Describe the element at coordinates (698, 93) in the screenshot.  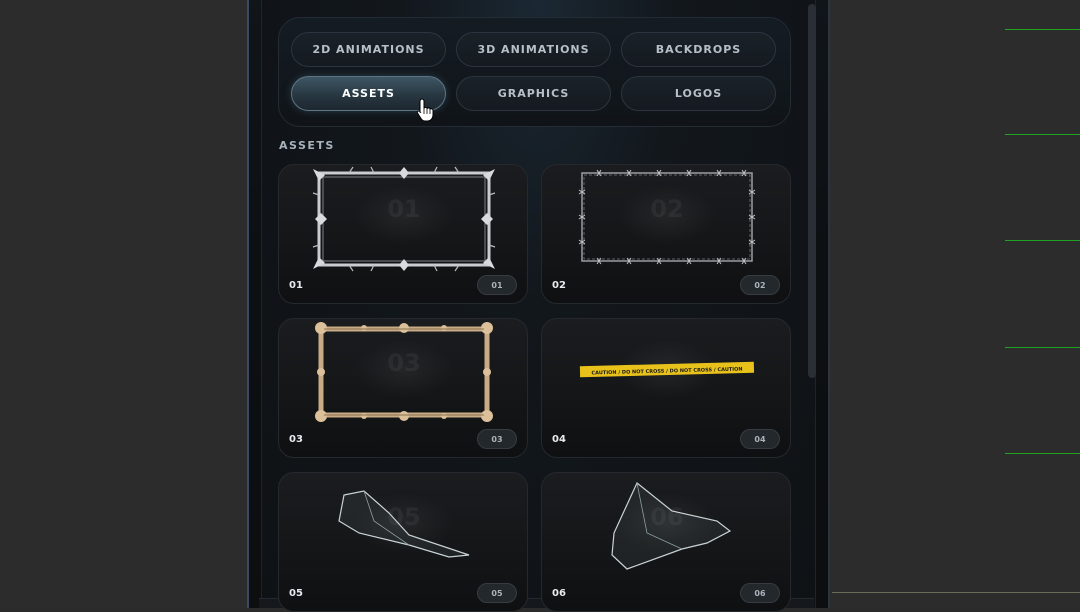
I see `tab-logos: LOGOS` at that location.